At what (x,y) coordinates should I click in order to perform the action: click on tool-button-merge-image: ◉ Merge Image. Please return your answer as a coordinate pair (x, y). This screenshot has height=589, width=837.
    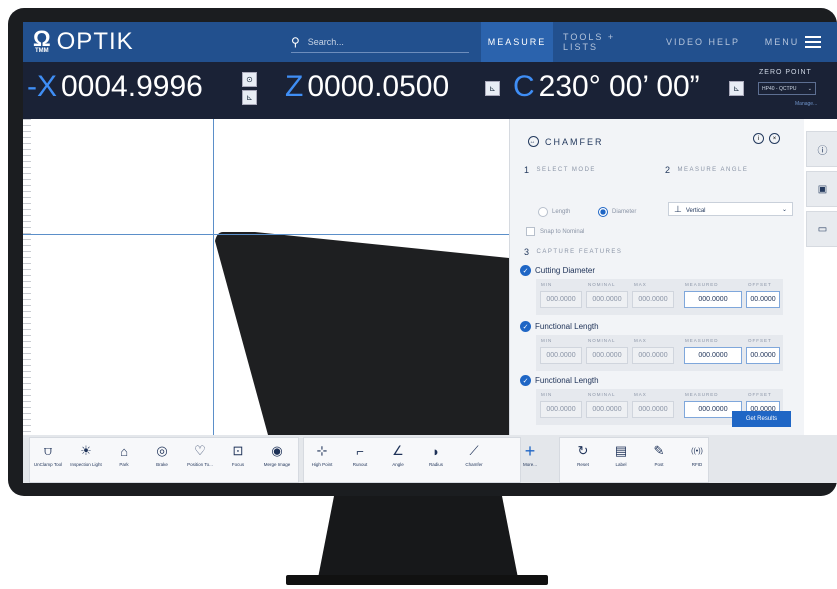
    Looking at the image, I should click on (277, 454).